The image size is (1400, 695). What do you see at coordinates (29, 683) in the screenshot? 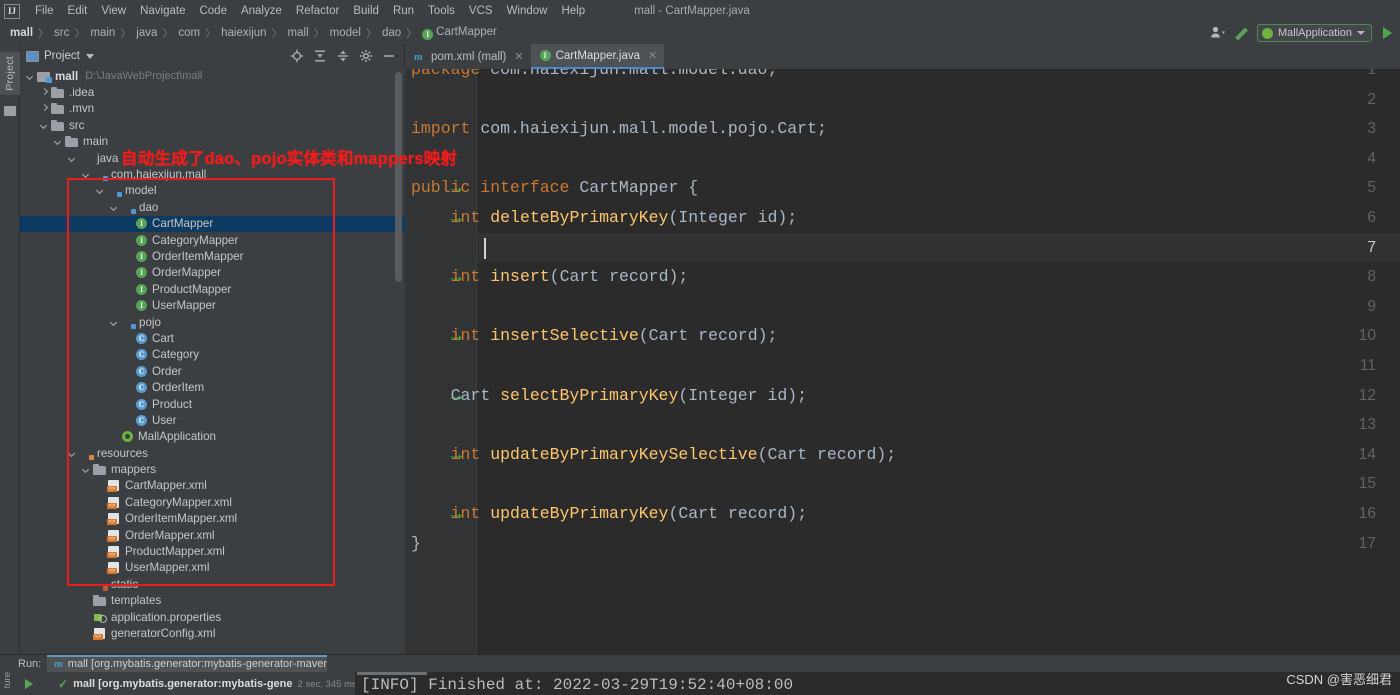
I see `rerun-icon` at bounding box center [29, 683].